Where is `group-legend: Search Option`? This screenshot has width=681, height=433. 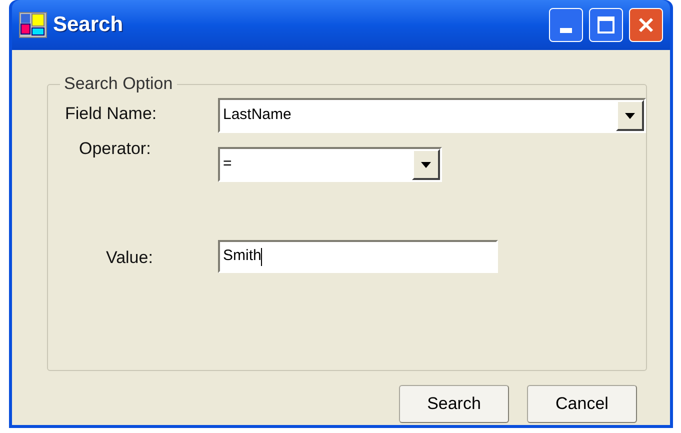 group-legend: Search Option is located at coordinates (118, 84).